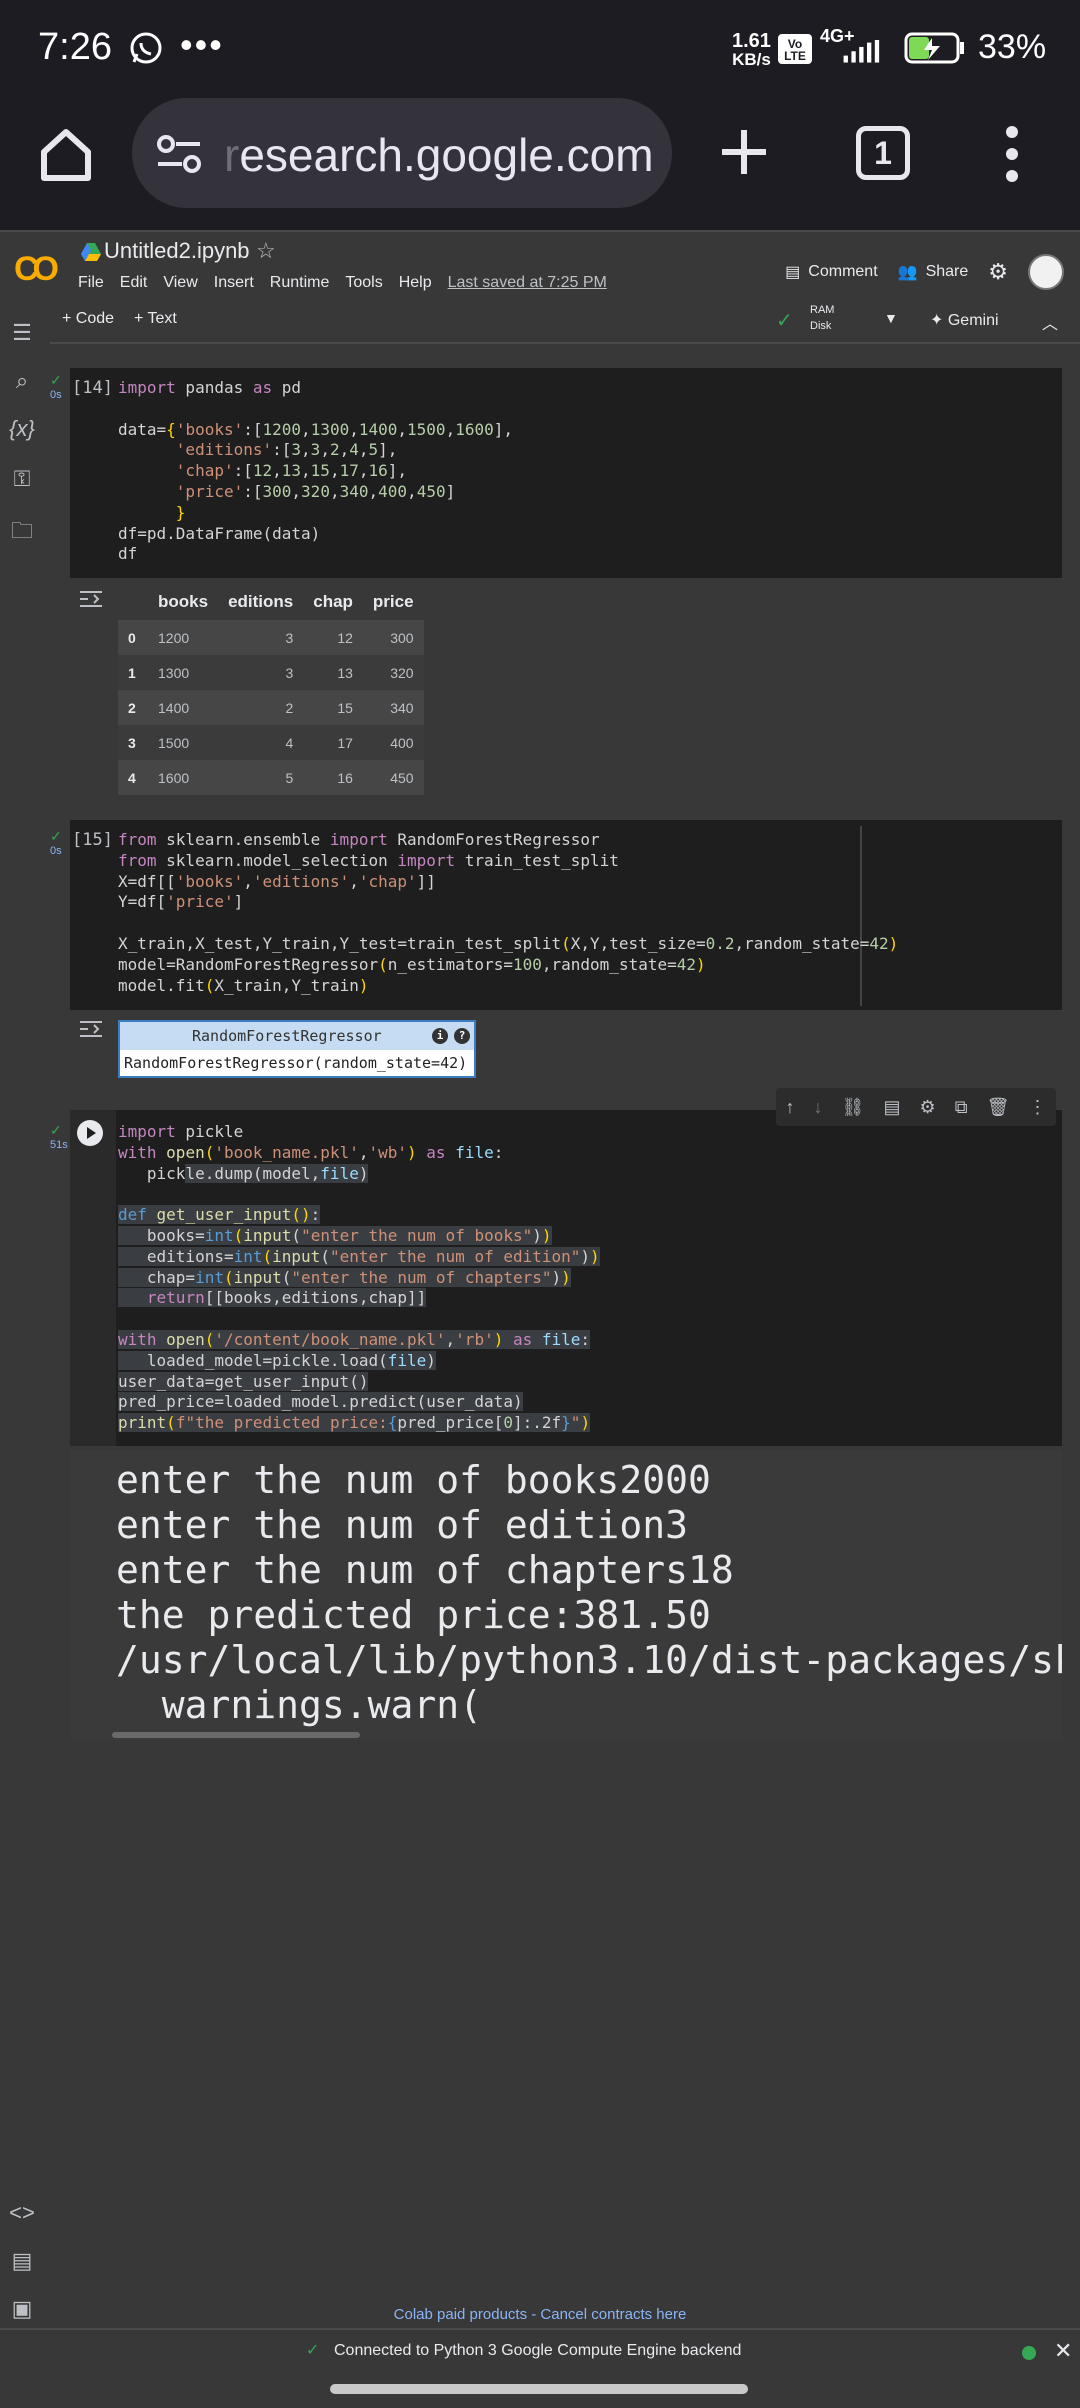 The width and height of the screenshot is (1080, 2408). Describe the element at coordinates (751, 49) in the screenshot. I see `network-speed: 1.61 KB/s` at that location.